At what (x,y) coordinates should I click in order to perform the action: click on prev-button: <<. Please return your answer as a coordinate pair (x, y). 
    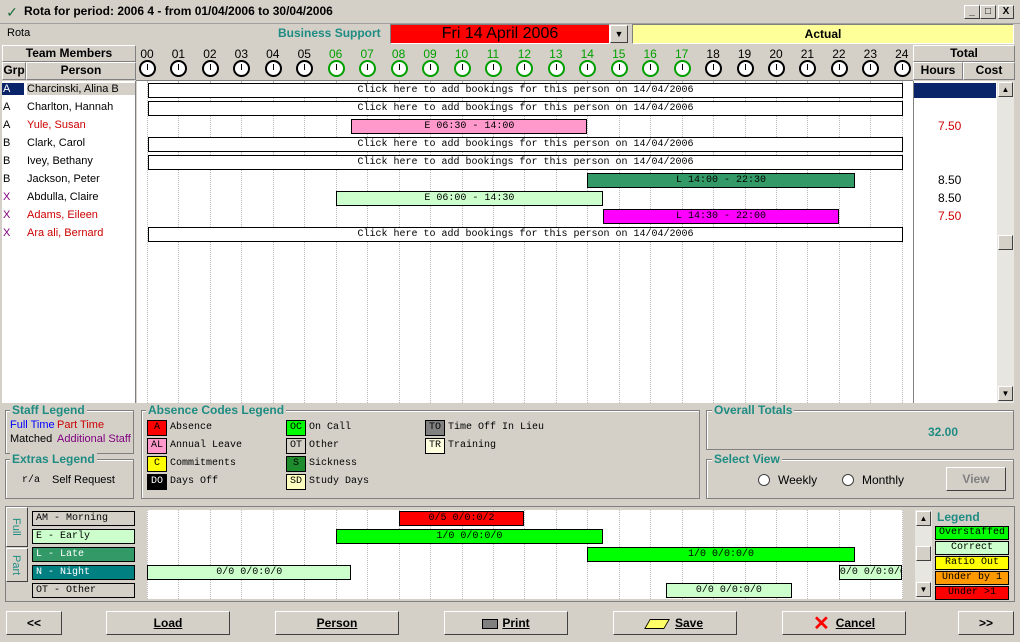
    Looking at the image, I should click on (34, 623).